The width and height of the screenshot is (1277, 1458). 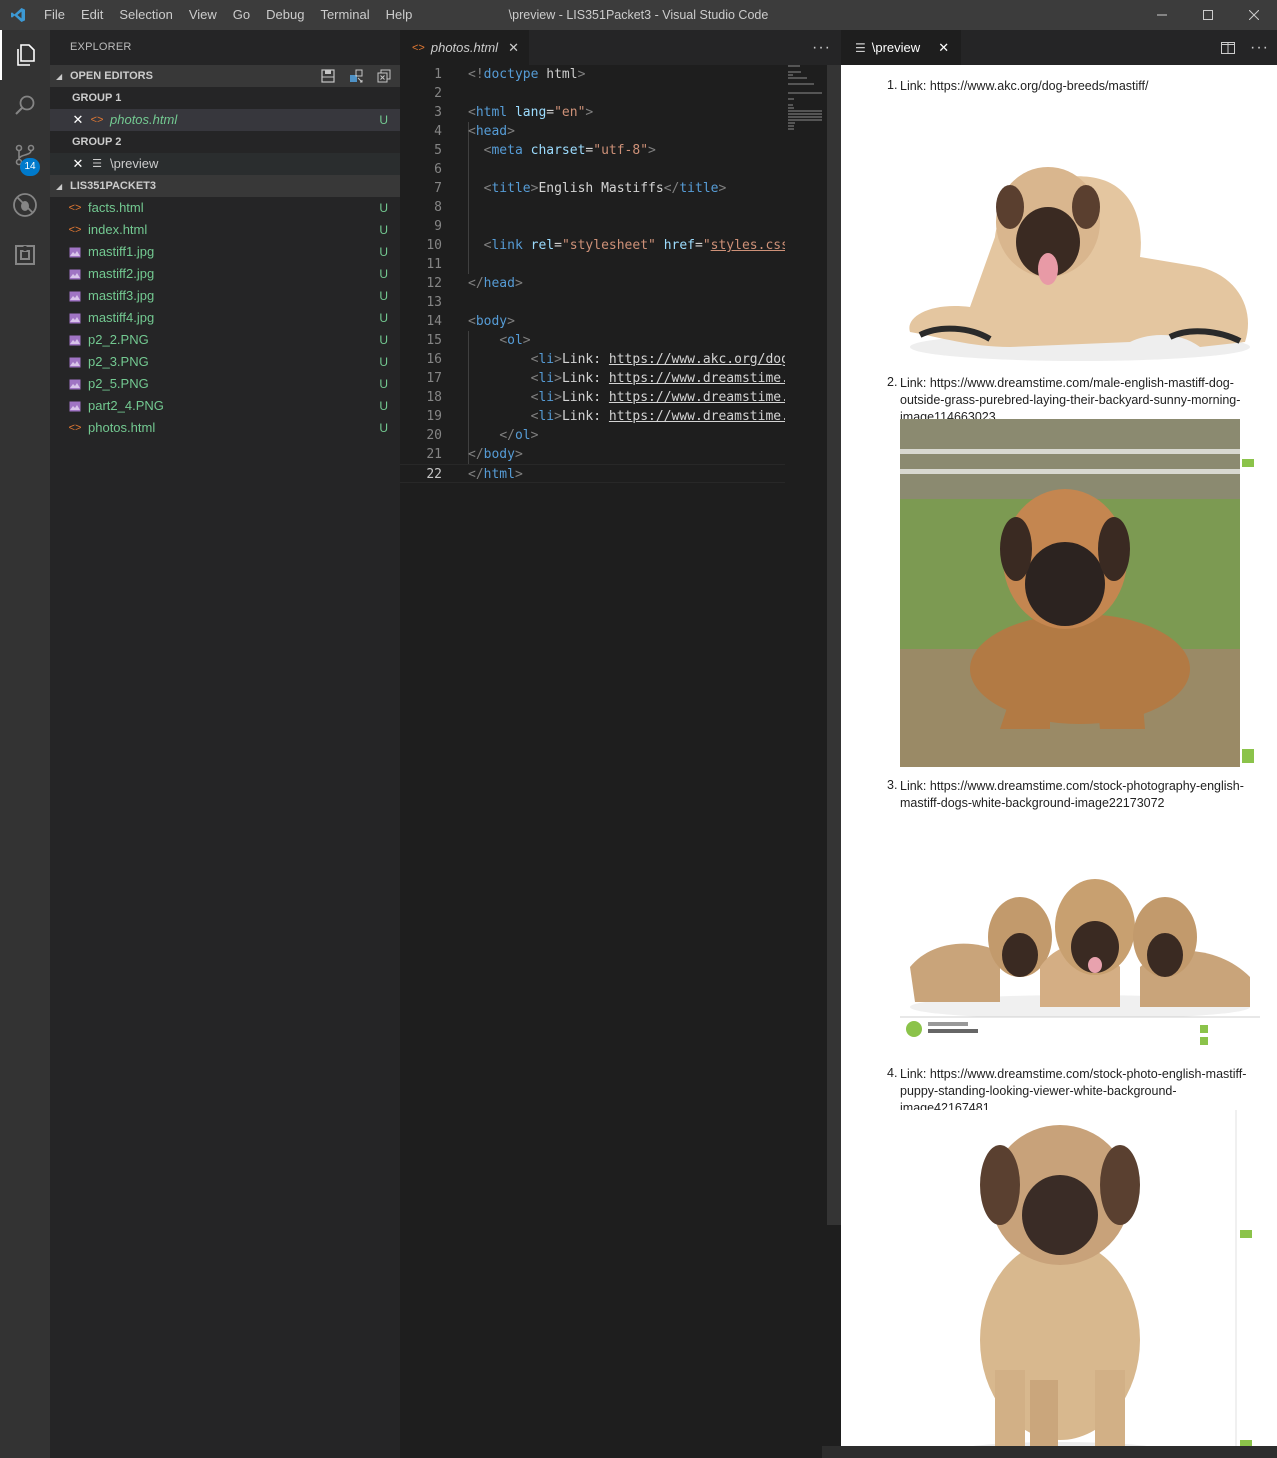 I want to click on code-line: 1 <!doctype html>, so click(x=592, y=74).